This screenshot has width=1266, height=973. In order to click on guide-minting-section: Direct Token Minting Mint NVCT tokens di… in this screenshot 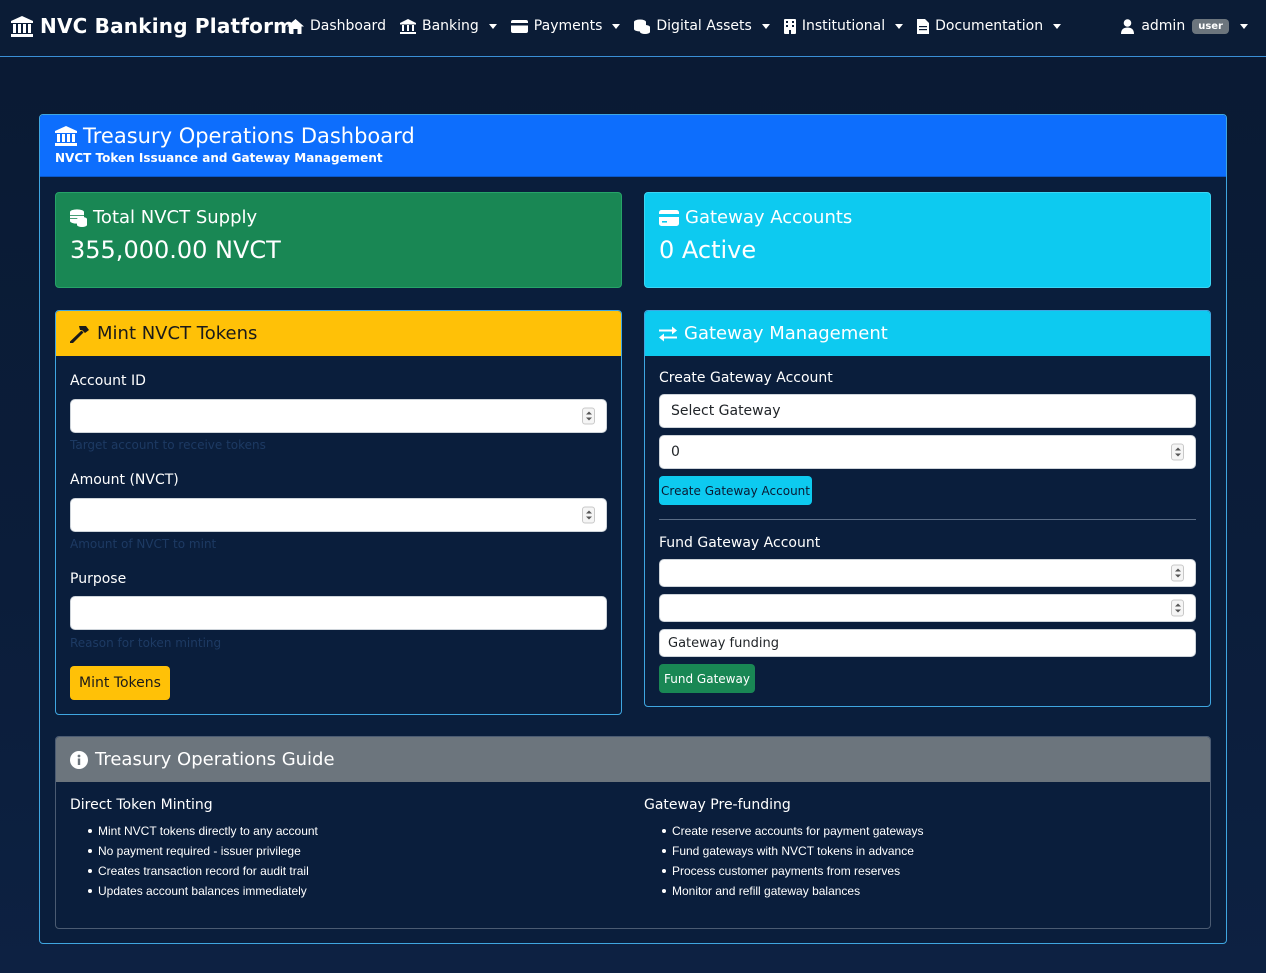, I will do `click(194, 849)`.